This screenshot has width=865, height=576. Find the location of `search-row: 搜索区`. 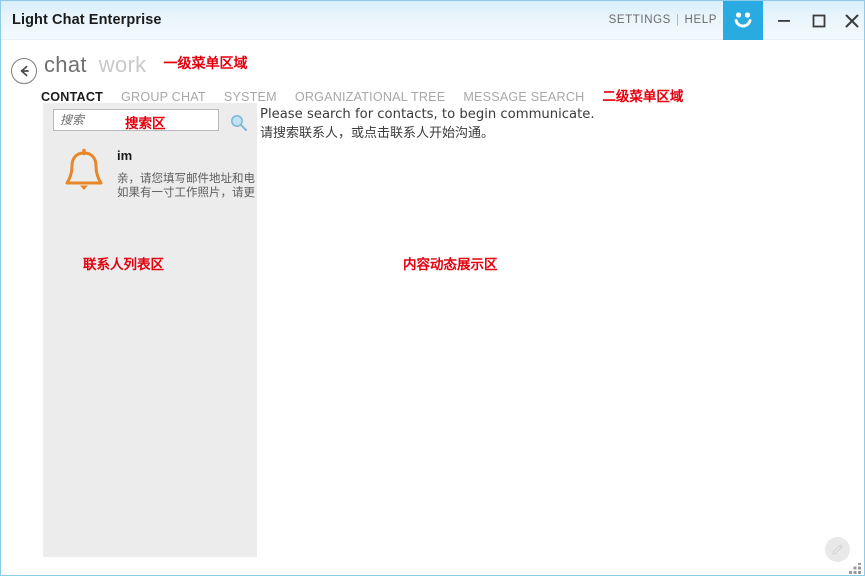

search-row: 搜索区 is located at coordinates (150, 121).